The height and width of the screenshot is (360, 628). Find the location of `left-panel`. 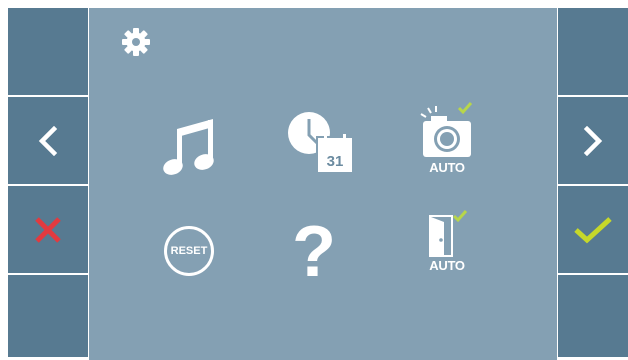

left-panel is located at coordinates (48, 184).